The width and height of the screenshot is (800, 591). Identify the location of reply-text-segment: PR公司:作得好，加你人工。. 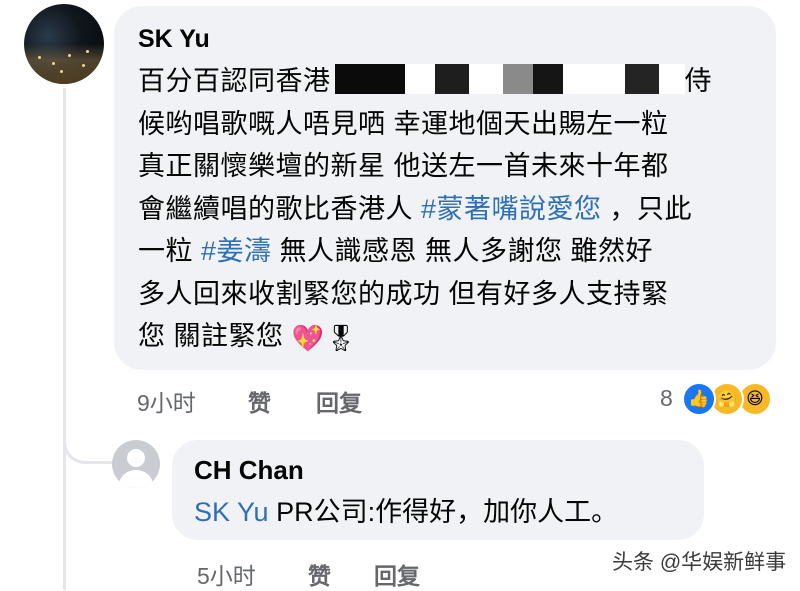
(443, 512).